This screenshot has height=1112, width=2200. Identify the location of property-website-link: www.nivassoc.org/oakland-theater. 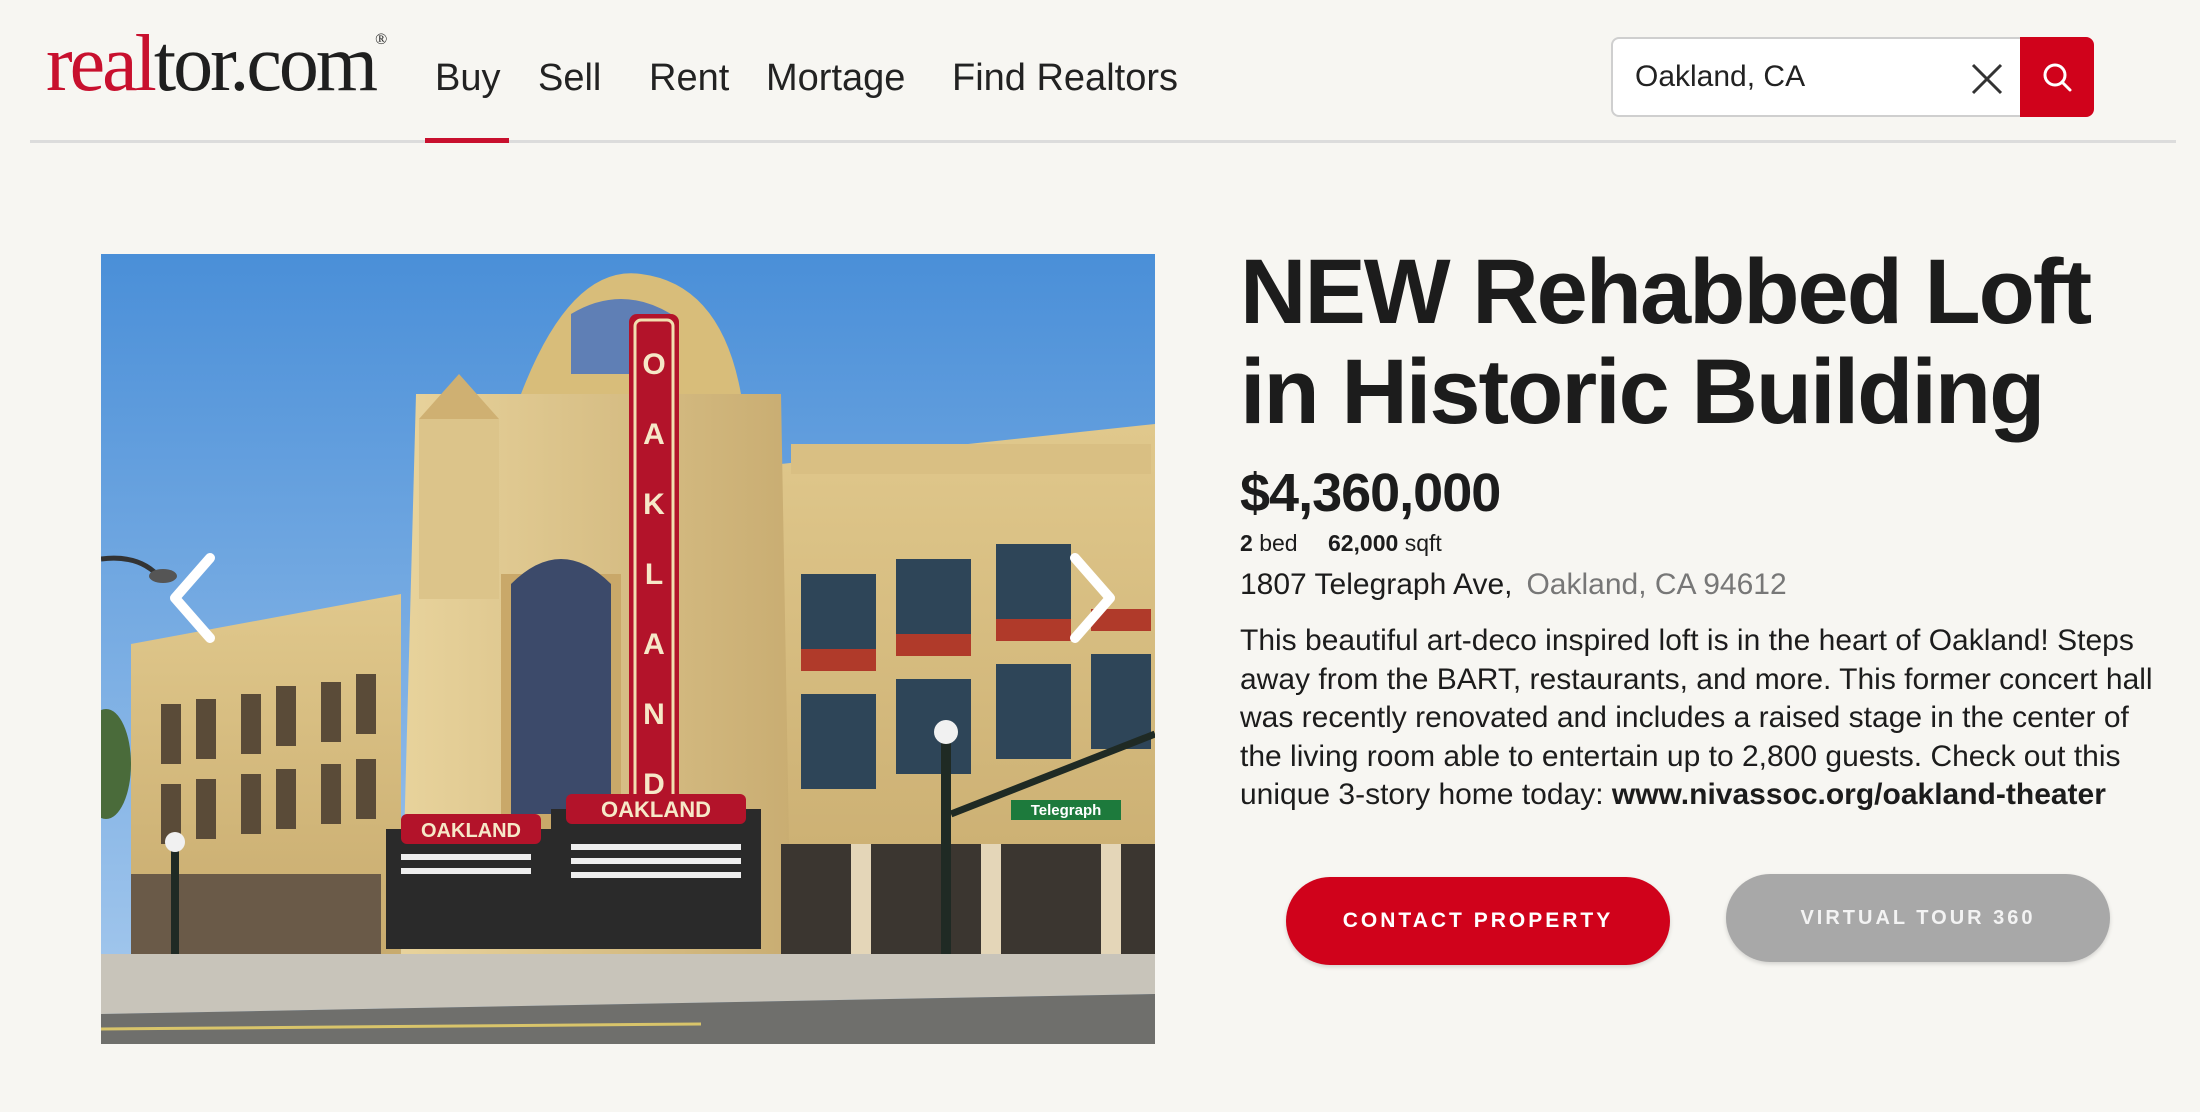
(1859, 794).